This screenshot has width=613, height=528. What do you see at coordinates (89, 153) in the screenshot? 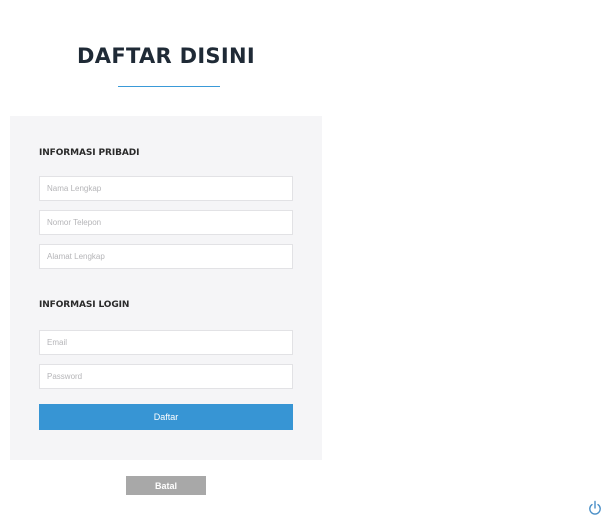
I see `personal-info-heading: INFORMASI PRIBADI` at bounding box center [89, 153].